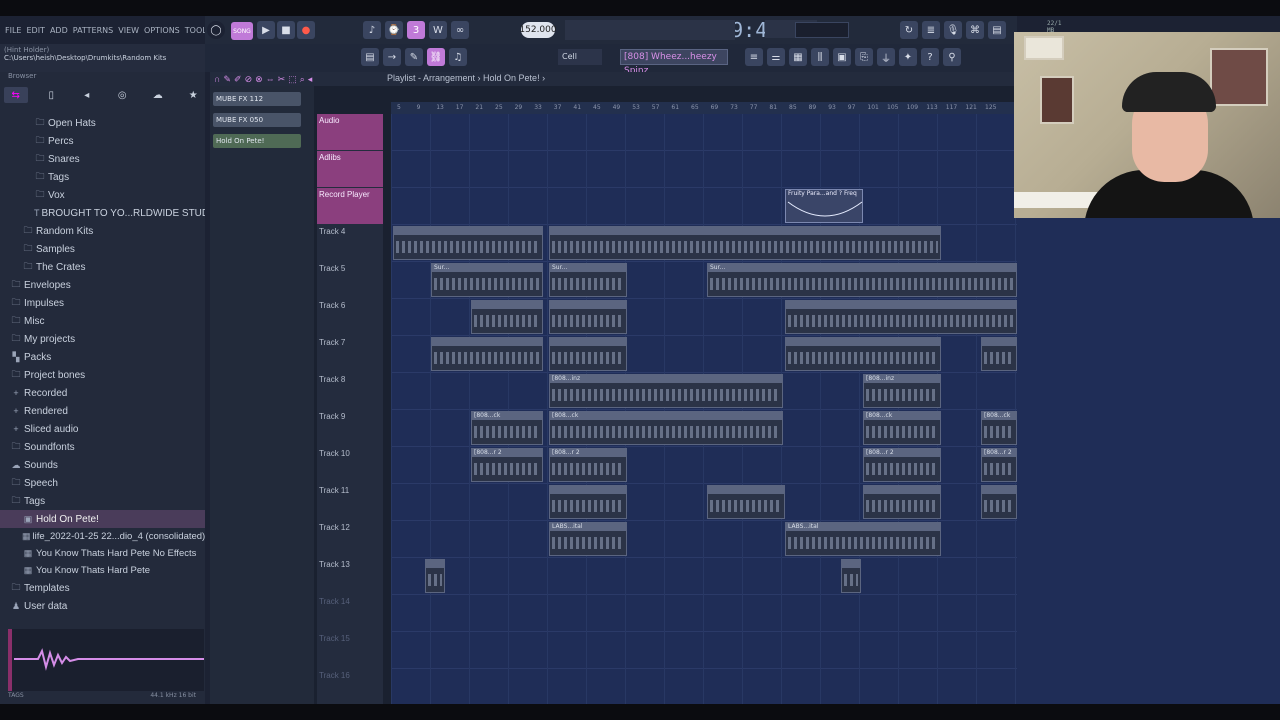 This screenshot has width=1280, height=720. What do you see at coordinates (93, 30) in the screenshot?
I see `menu-patterns: PATTERNS` at bounding box center [93, 30].